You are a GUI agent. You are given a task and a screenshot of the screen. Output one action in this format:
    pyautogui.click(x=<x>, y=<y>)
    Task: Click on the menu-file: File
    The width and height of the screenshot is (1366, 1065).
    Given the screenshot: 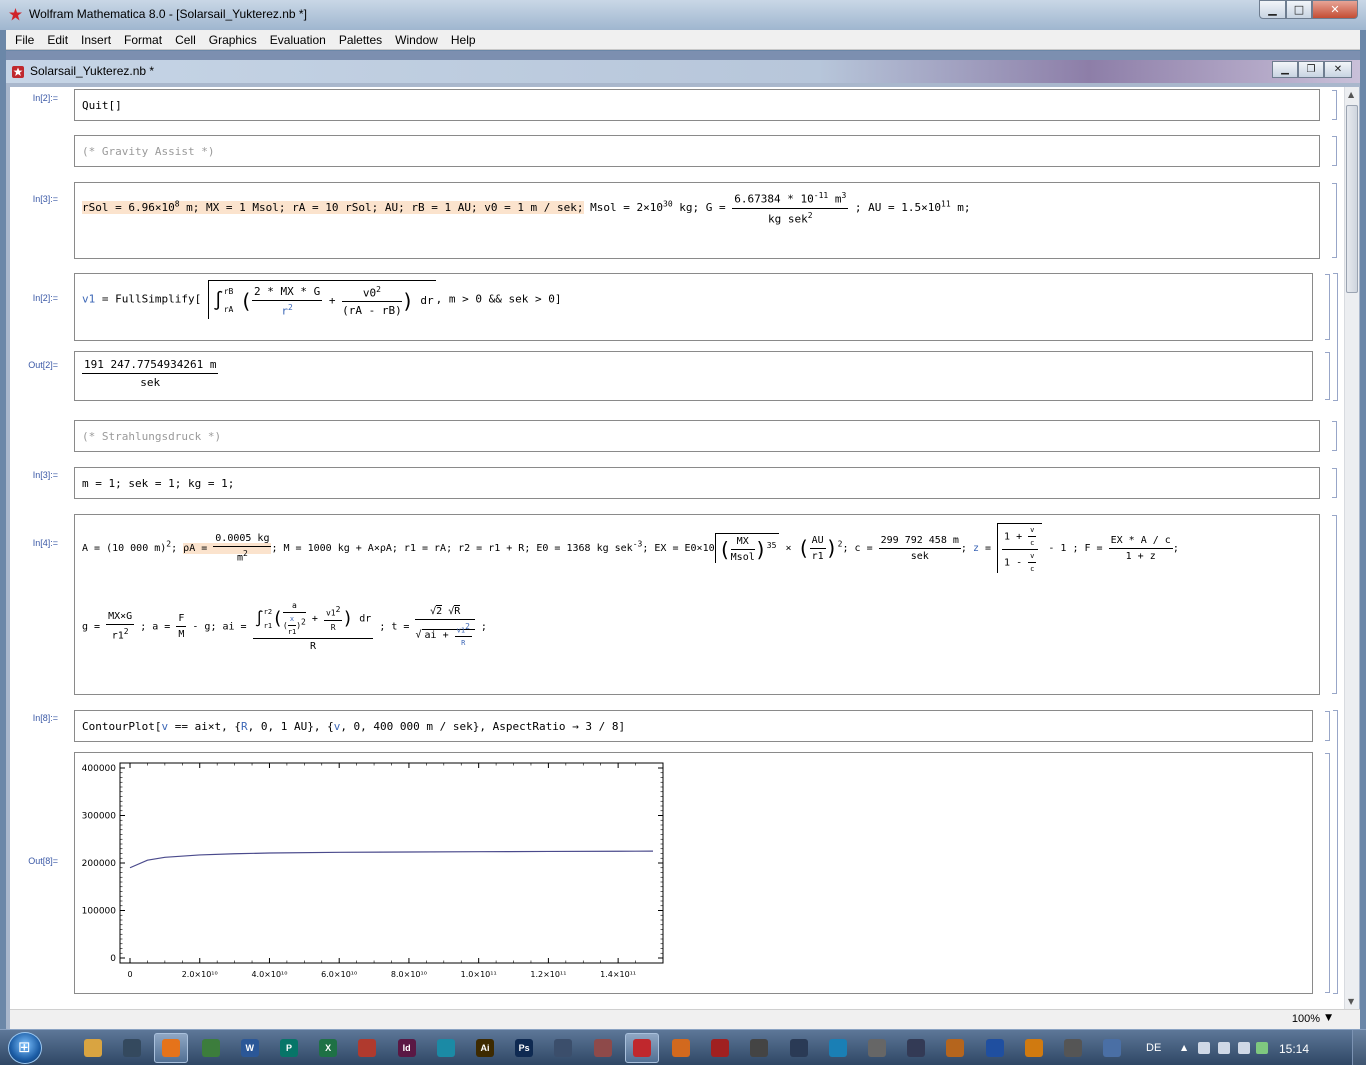 What is the action you would take?
    pyautogui.click(x=24, y=40)
    